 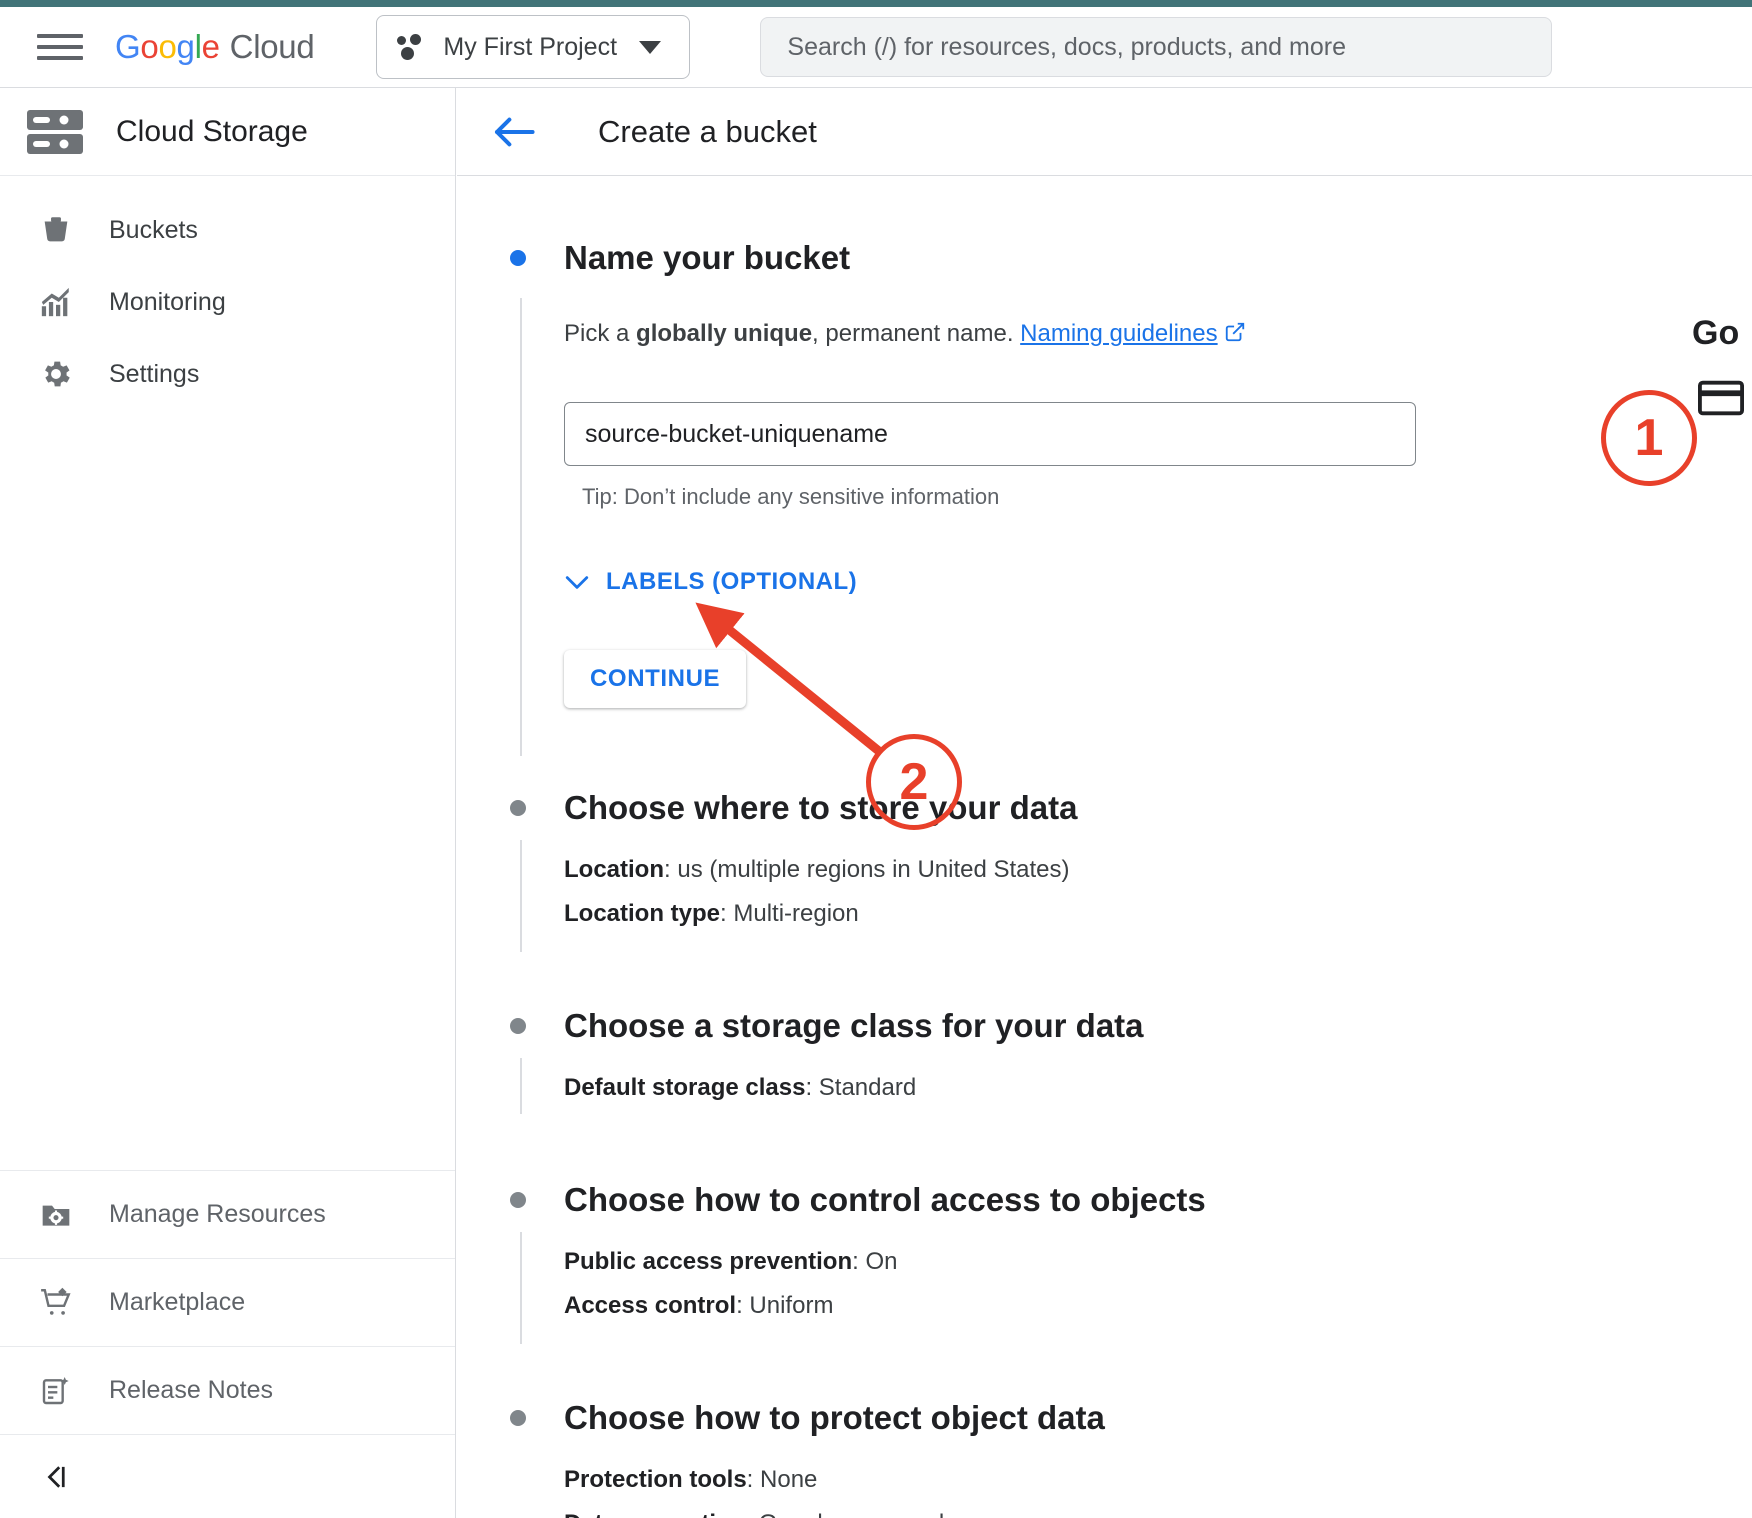 I want to click on annotation-marker-2: 2, so click(x=914, y=782).